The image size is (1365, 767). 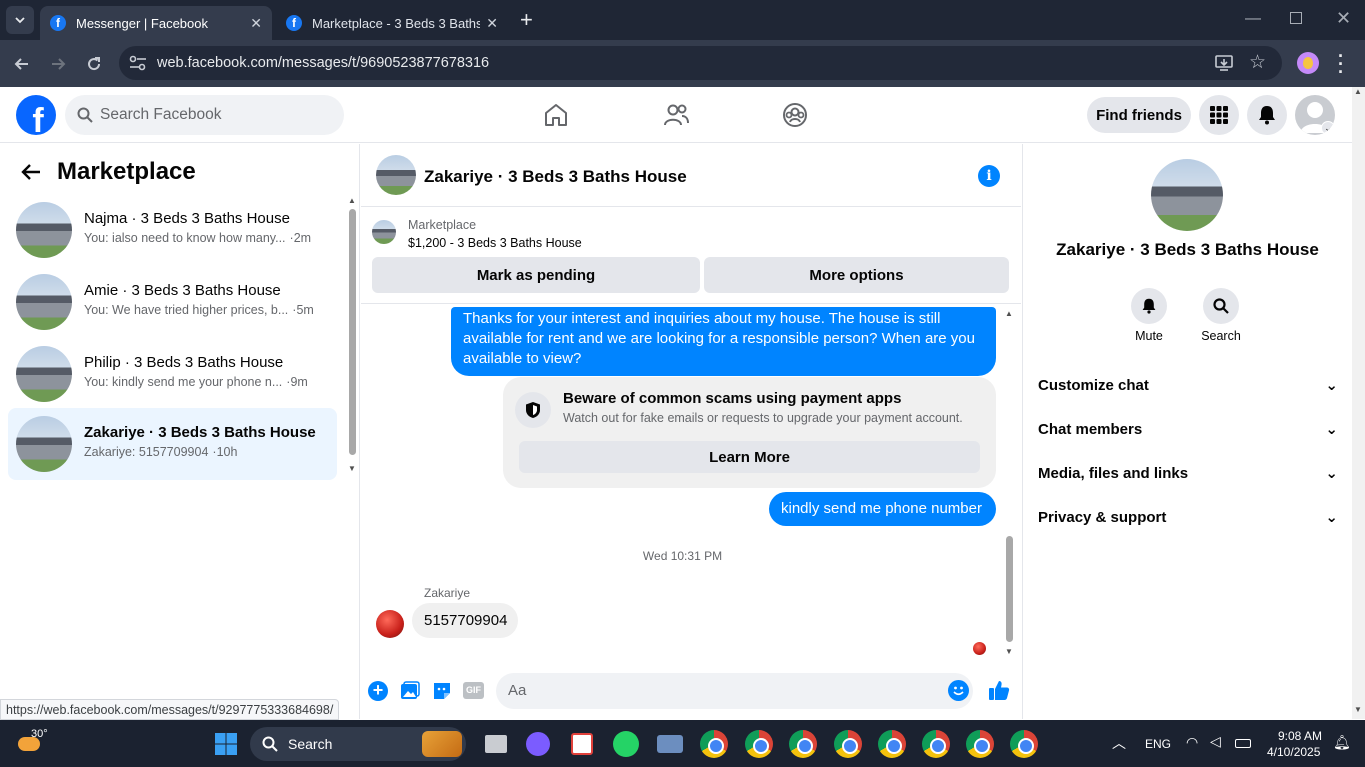 What do you see at coordinates (676, 115) in the screenshot?
I see `friends-icon` at bounding box center [676, 115].